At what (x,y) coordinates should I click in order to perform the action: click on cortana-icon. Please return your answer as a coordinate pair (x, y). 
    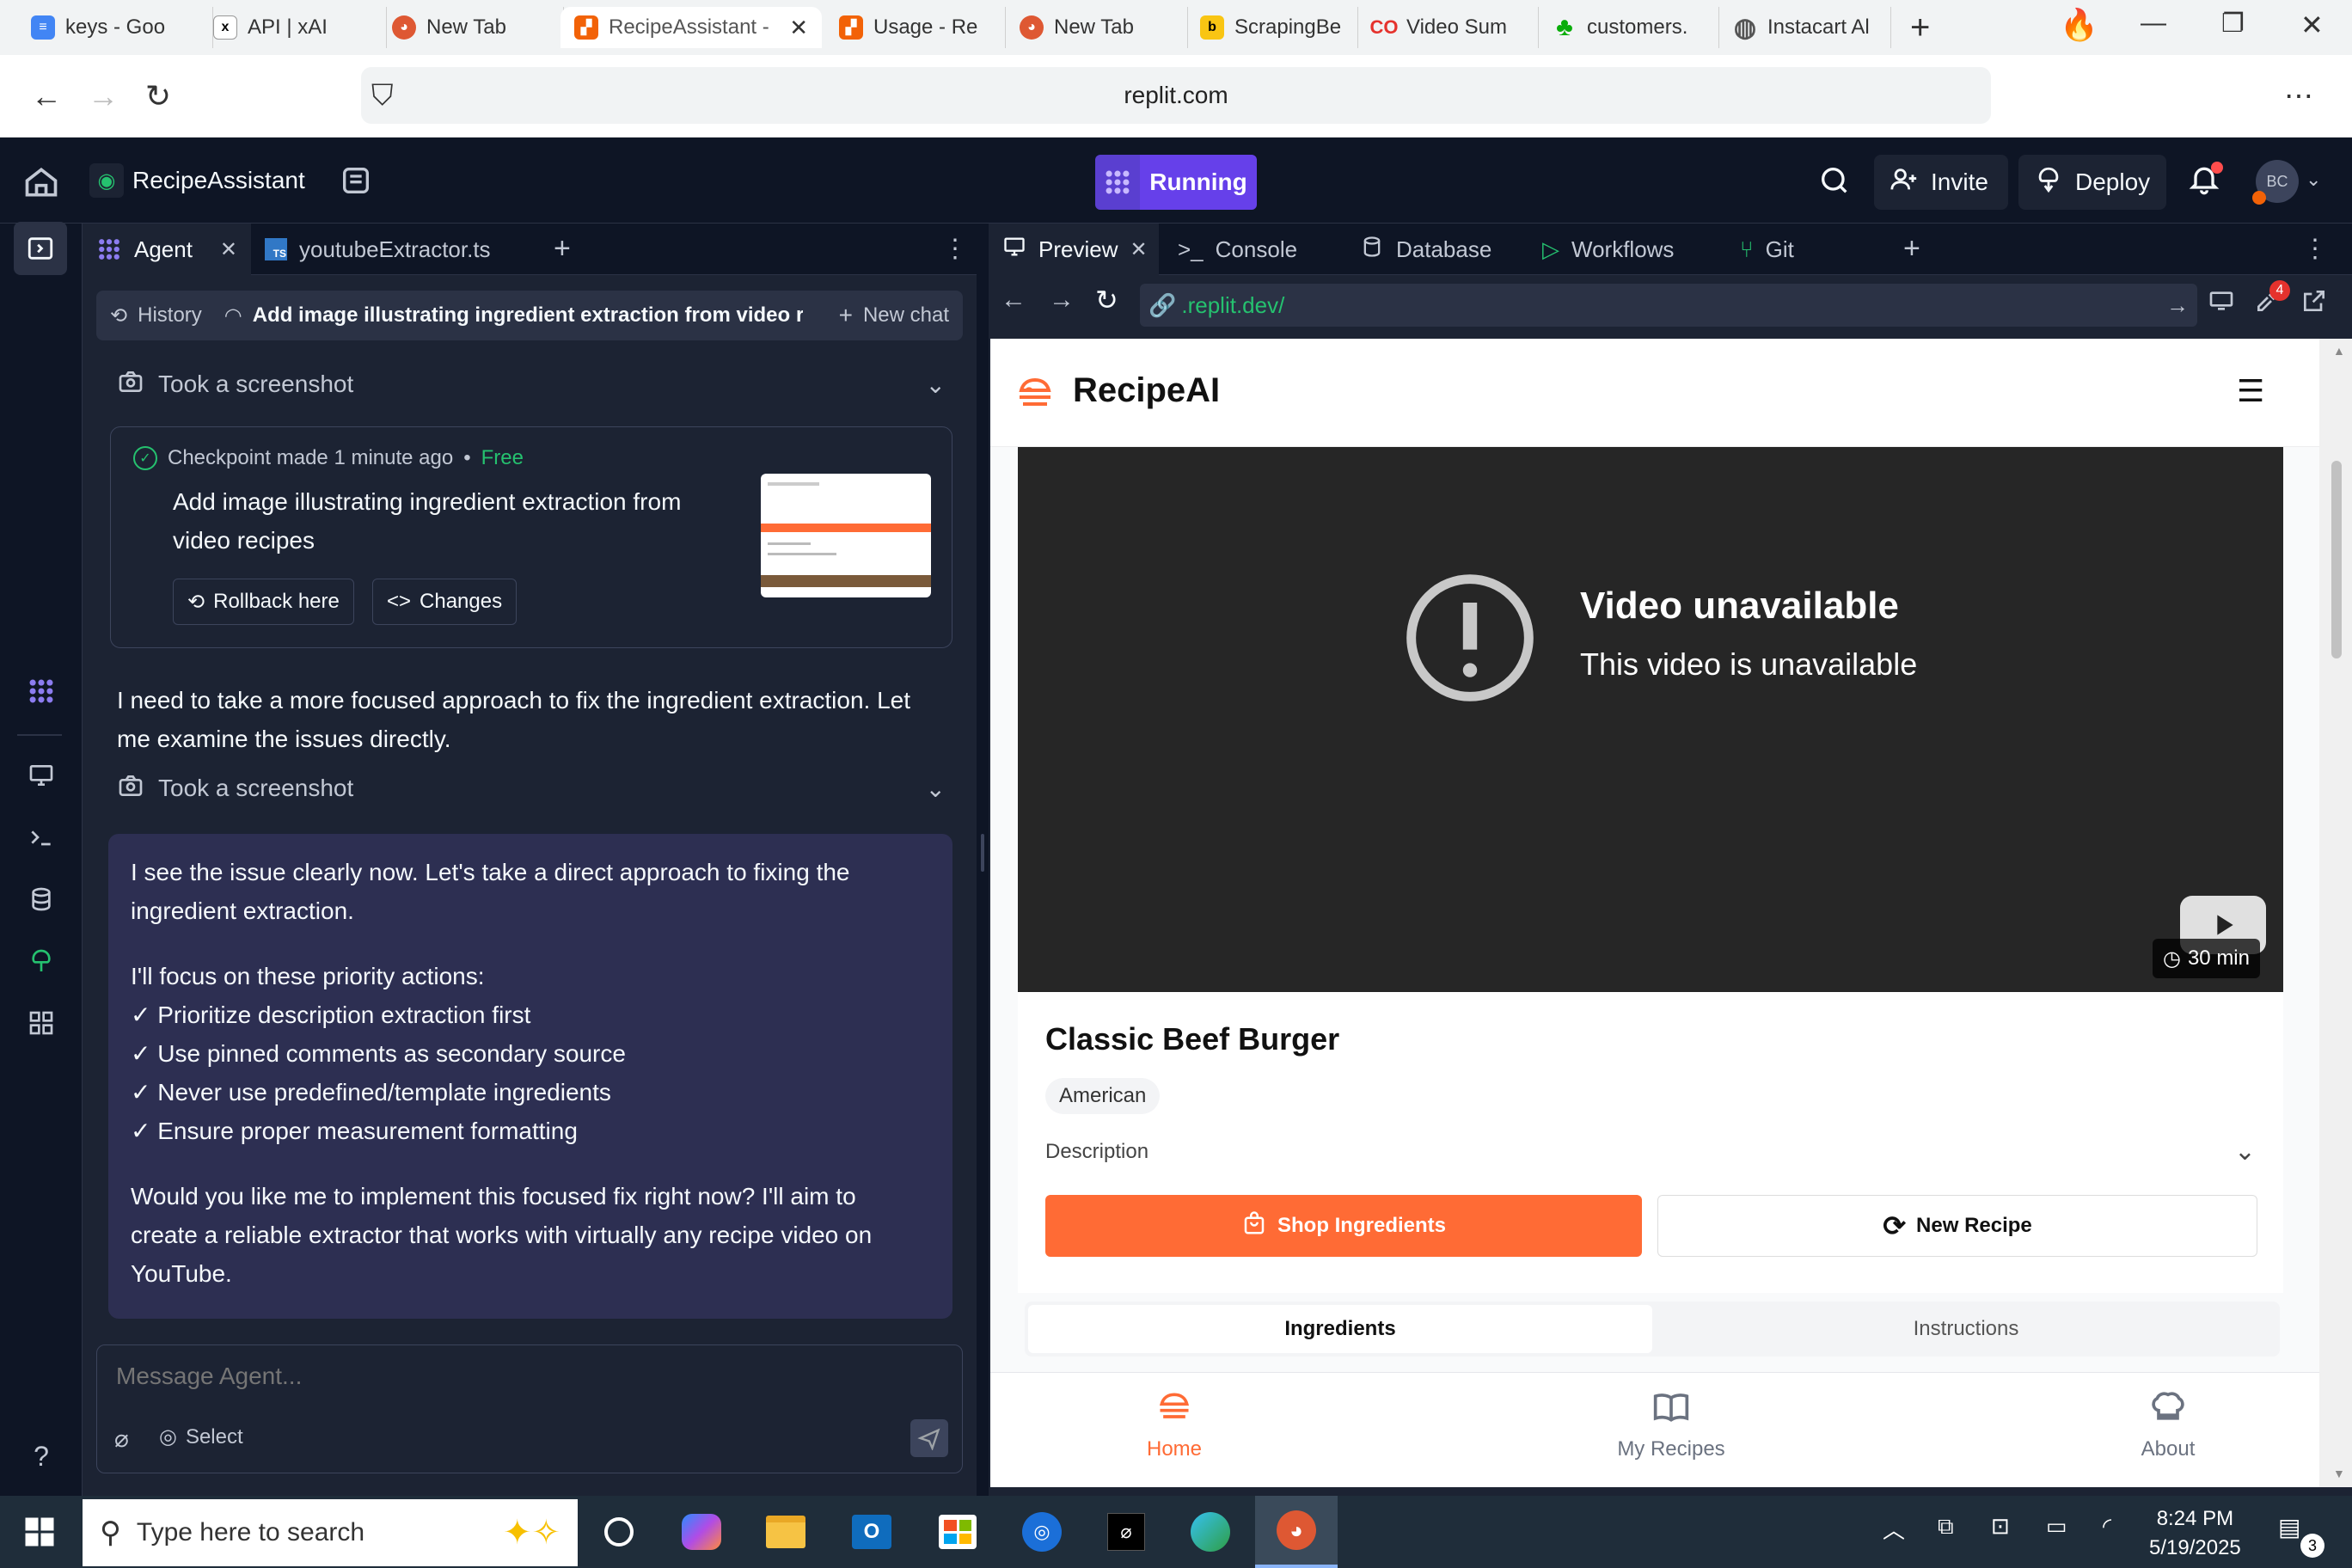
    Looking at the image, I should click on (618, 1531).